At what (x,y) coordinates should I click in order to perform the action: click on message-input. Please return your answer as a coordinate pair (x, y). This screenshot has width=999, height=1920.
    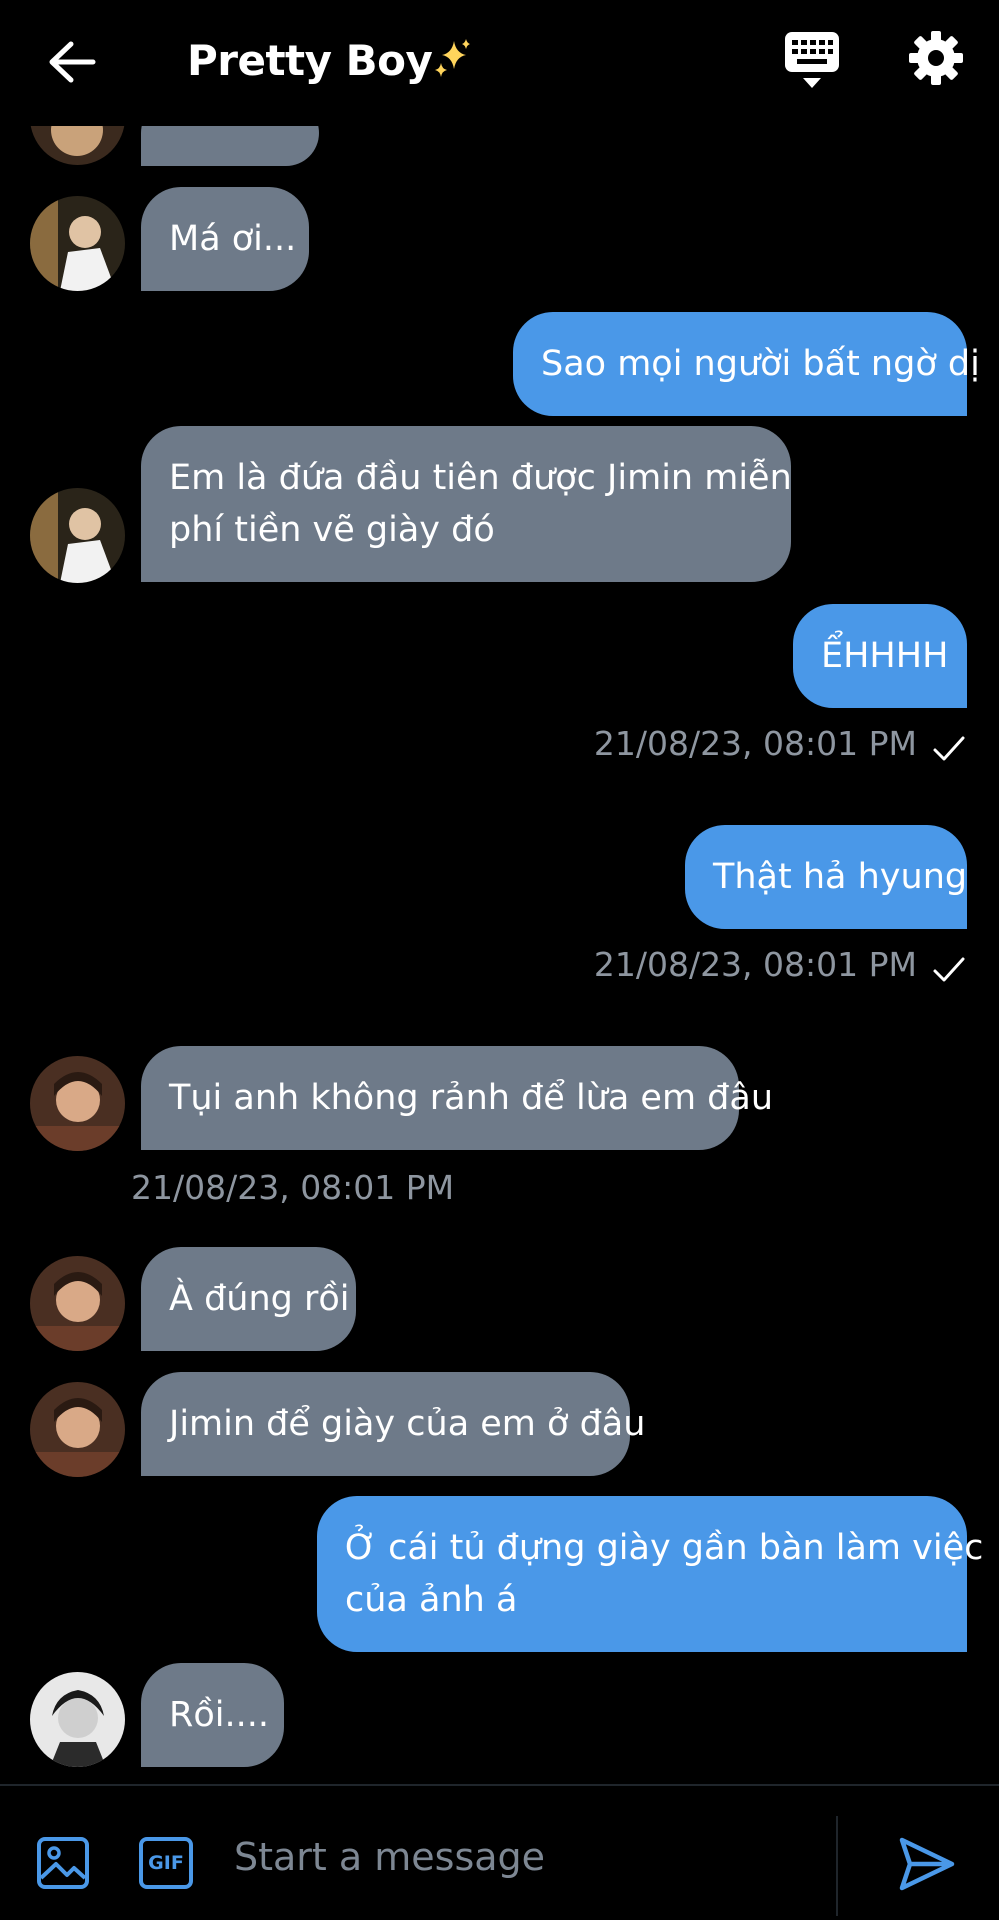
    Looking at the image, I should click on (524, 1857).